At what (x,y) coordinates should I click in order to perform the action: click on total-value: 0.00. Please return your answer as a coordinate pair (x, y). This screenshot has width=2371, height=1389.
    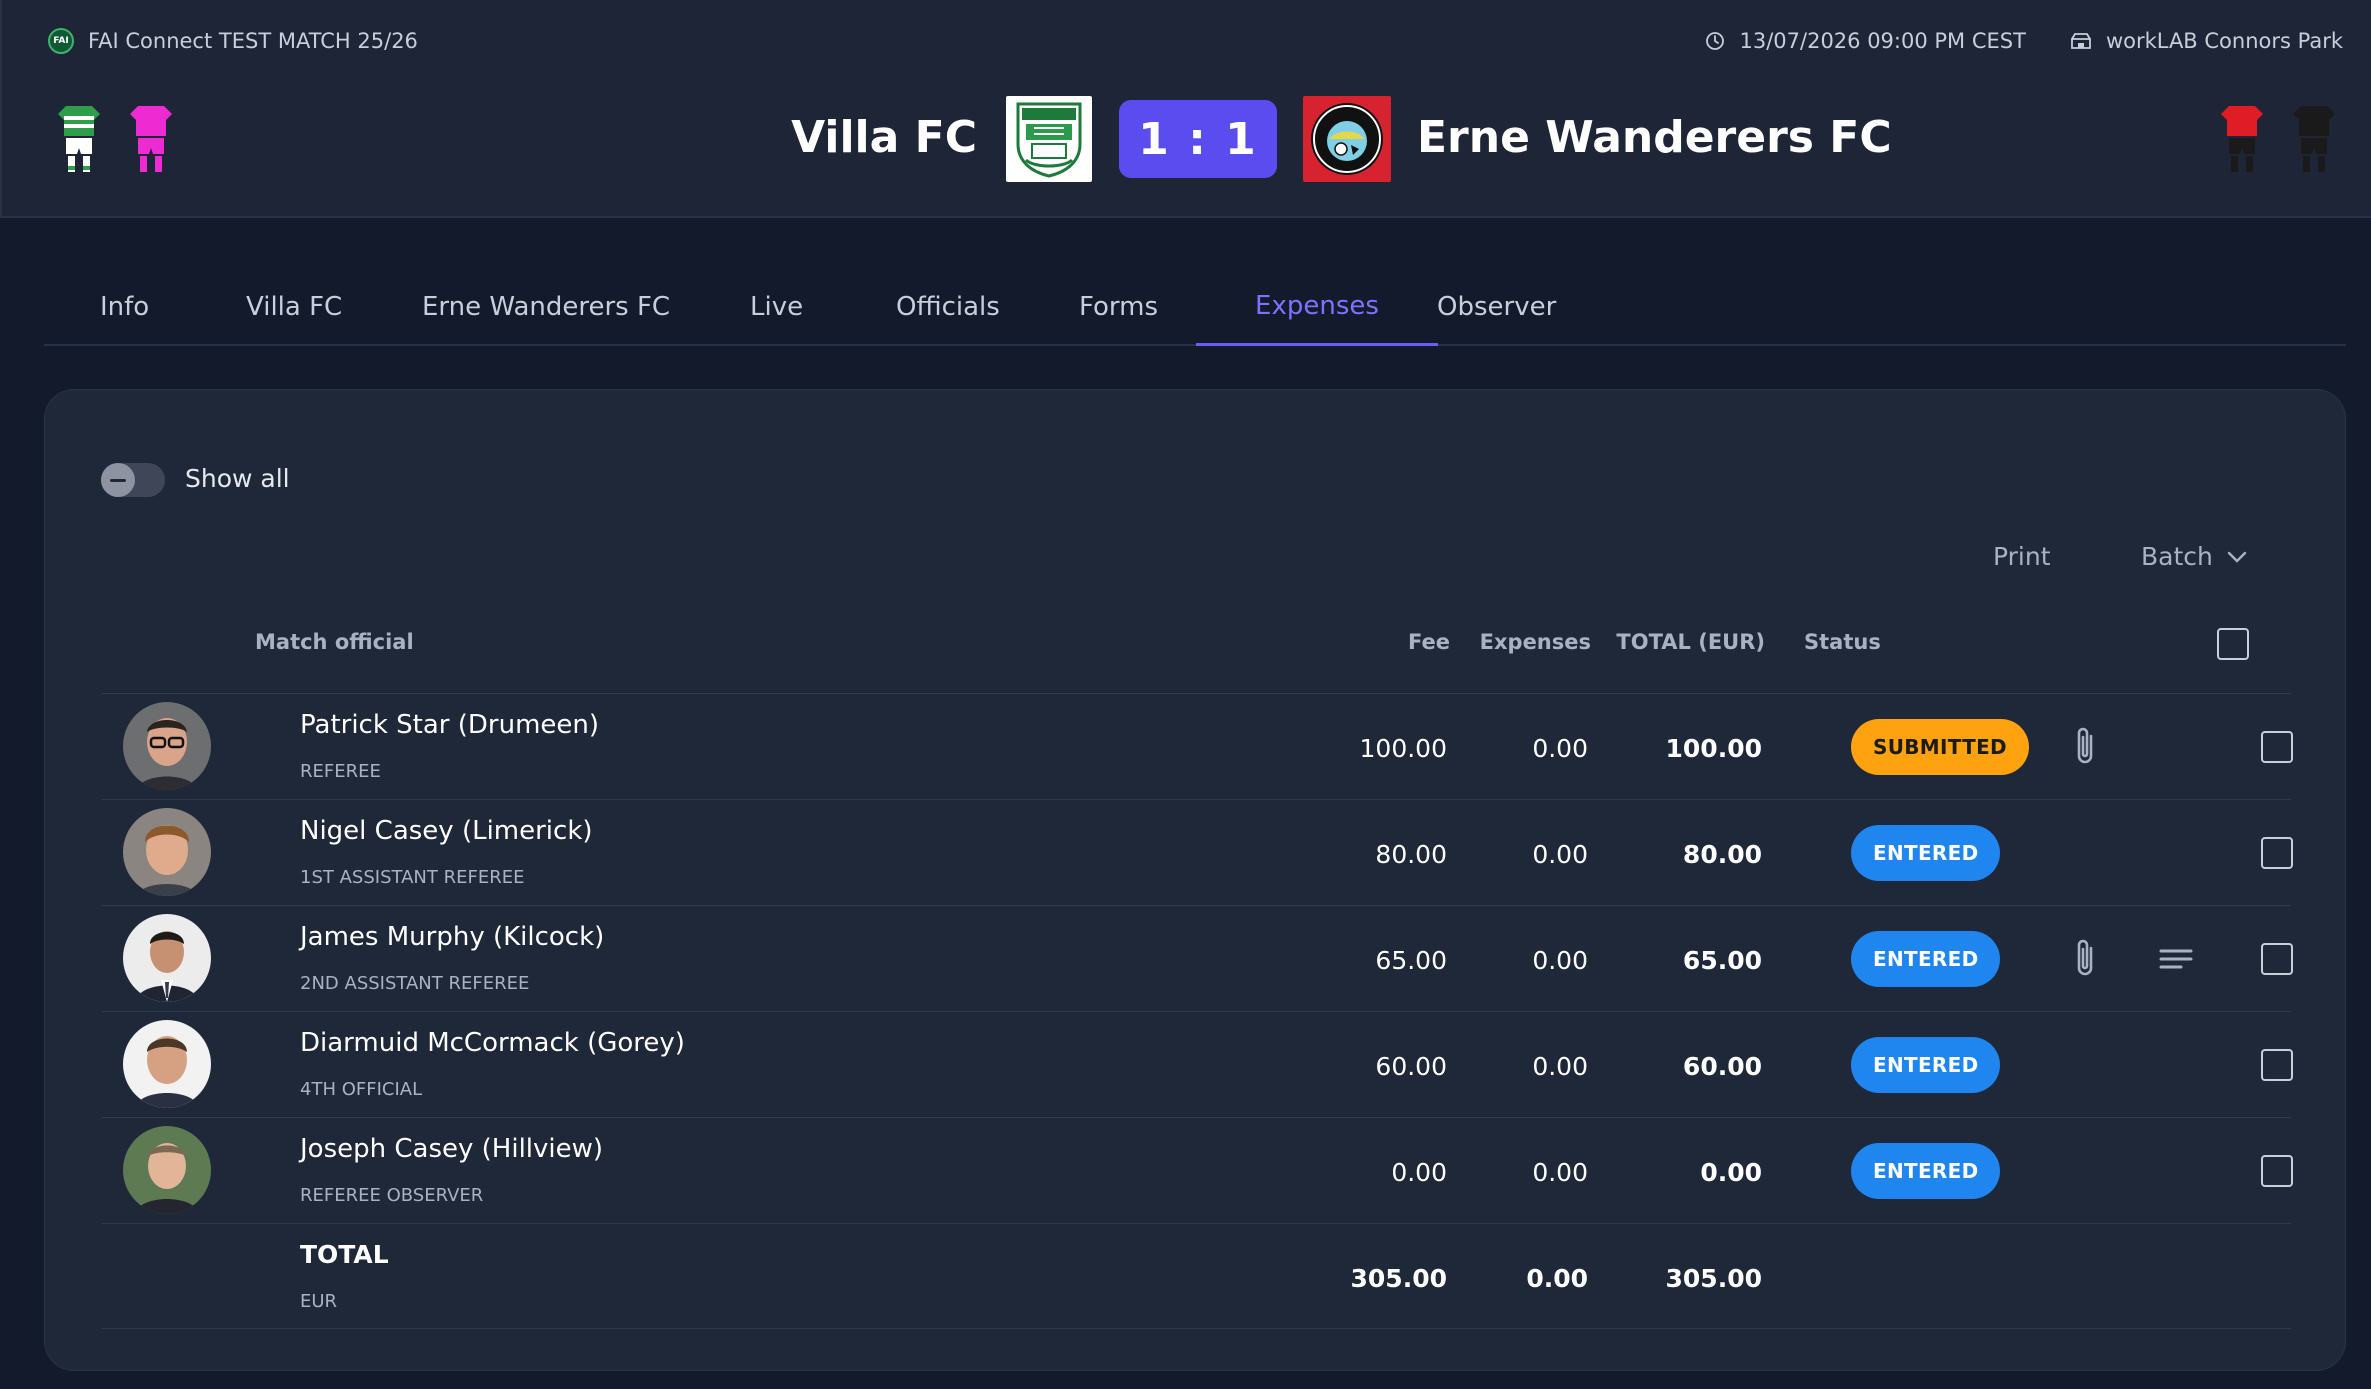
    Looking at the image, I should click on (1731, 1172).